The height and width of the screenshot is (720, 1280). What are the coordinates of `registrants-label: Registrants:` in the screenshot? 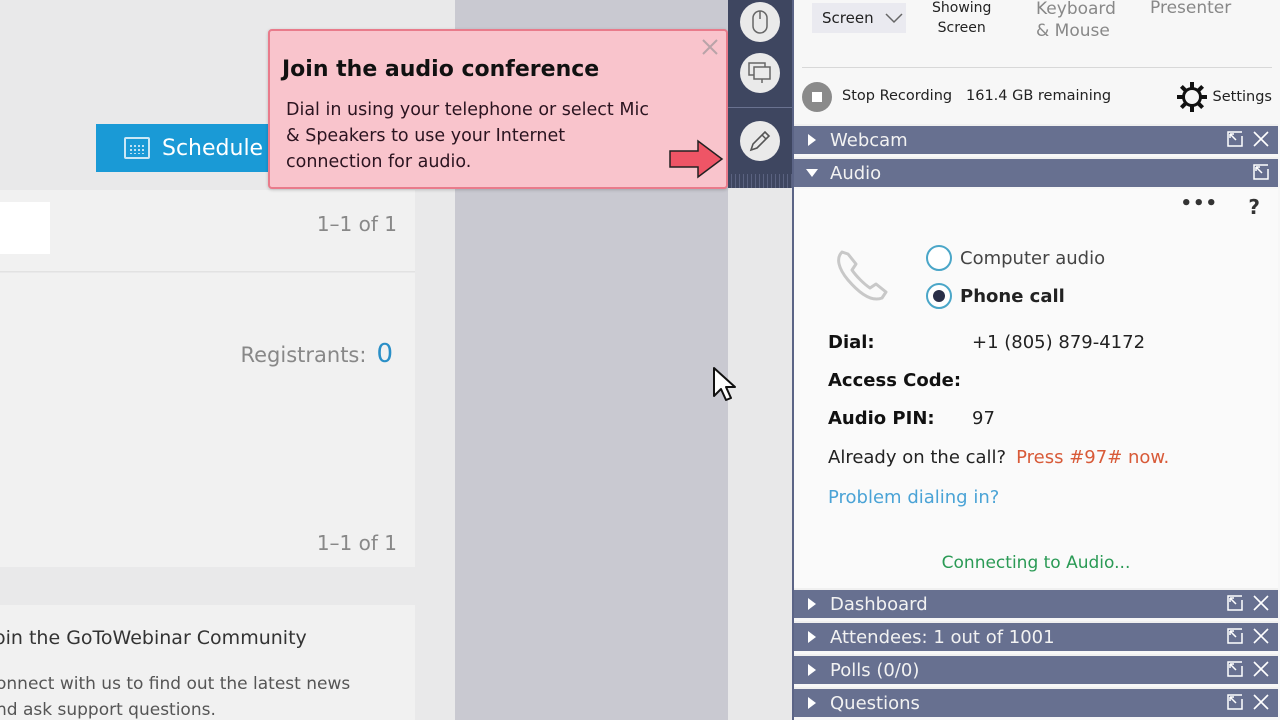 It's located at (303, 355).